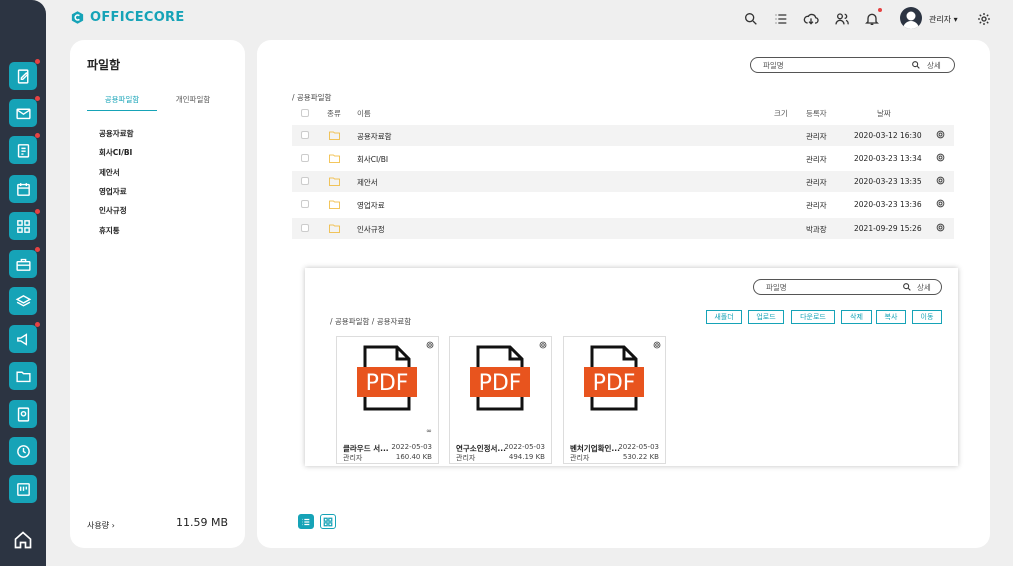  I want to click on col-type: 종류, so click(334, 113).